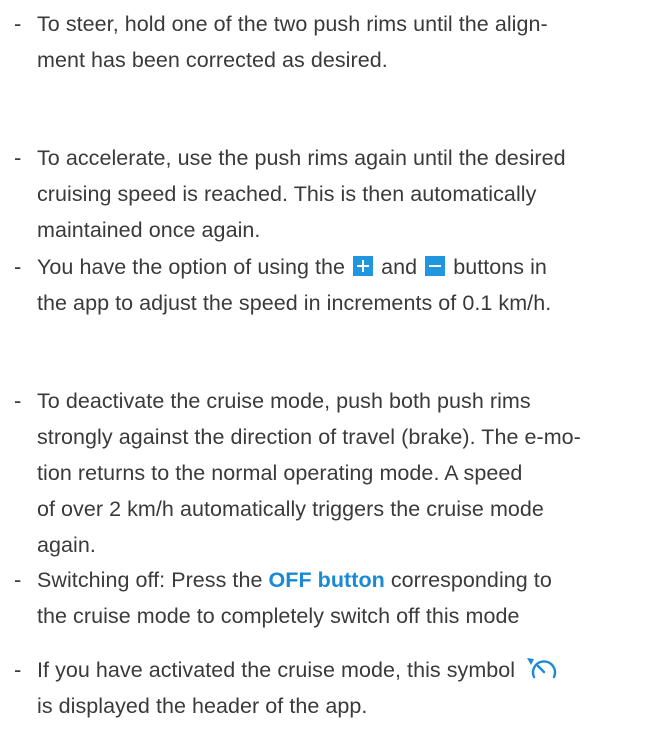 The image size is (672, 729). What do you see at coordinates (66, 545) in the screenshot?
I see `text-line: again.` at bounding box center [66, 545].